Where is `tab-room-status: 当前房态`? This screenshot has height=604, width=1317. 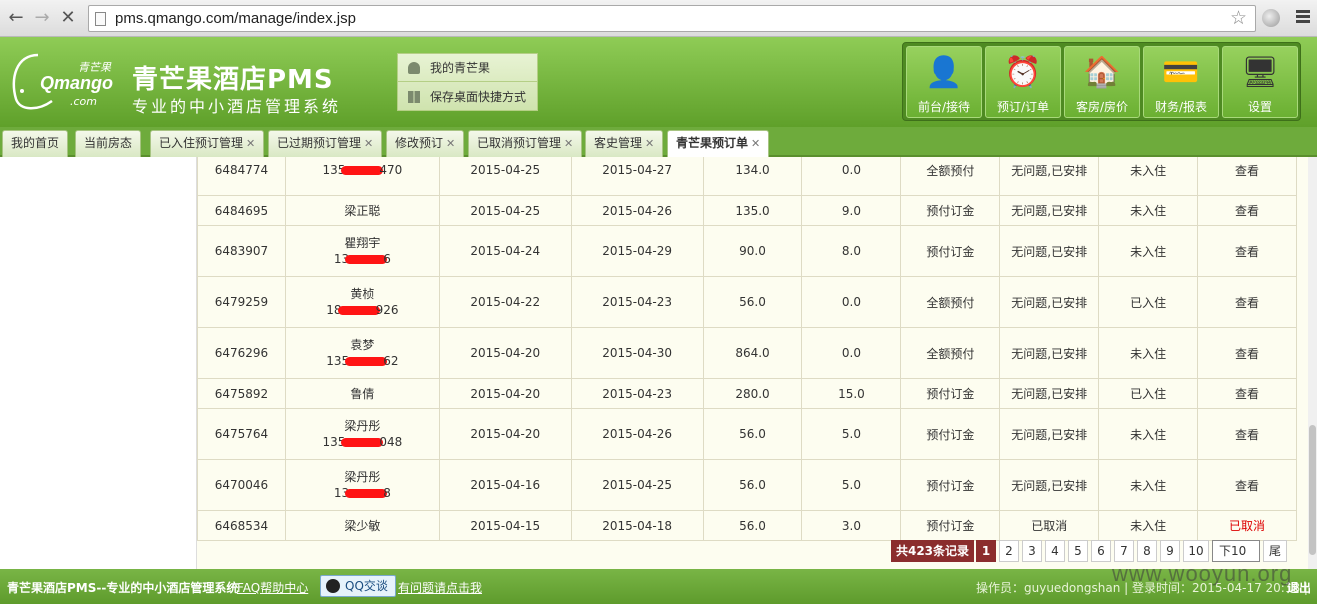 tab-room-status: 当前房态 is located at coordinates (108, 143).